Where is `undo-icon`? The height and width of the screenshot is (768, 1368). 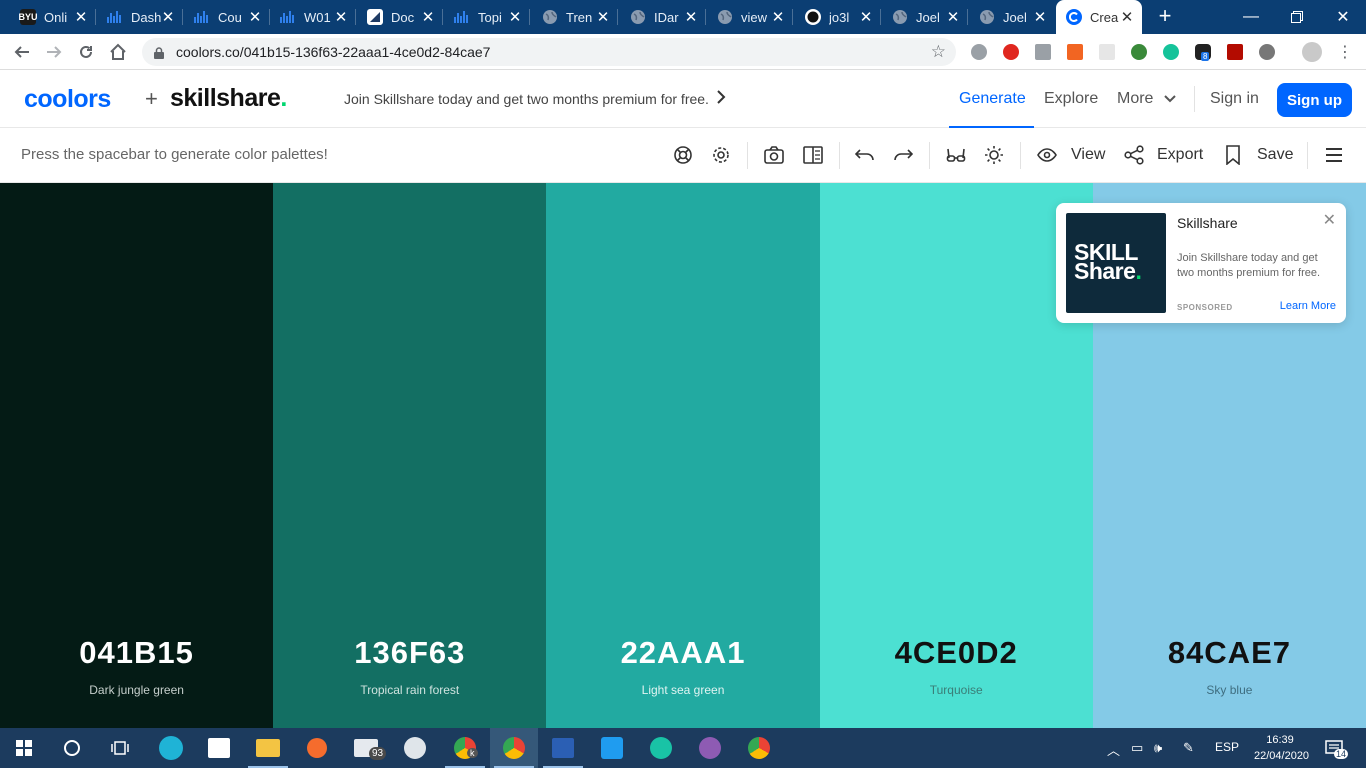
undo-icon is located at coordinates (865, 155).